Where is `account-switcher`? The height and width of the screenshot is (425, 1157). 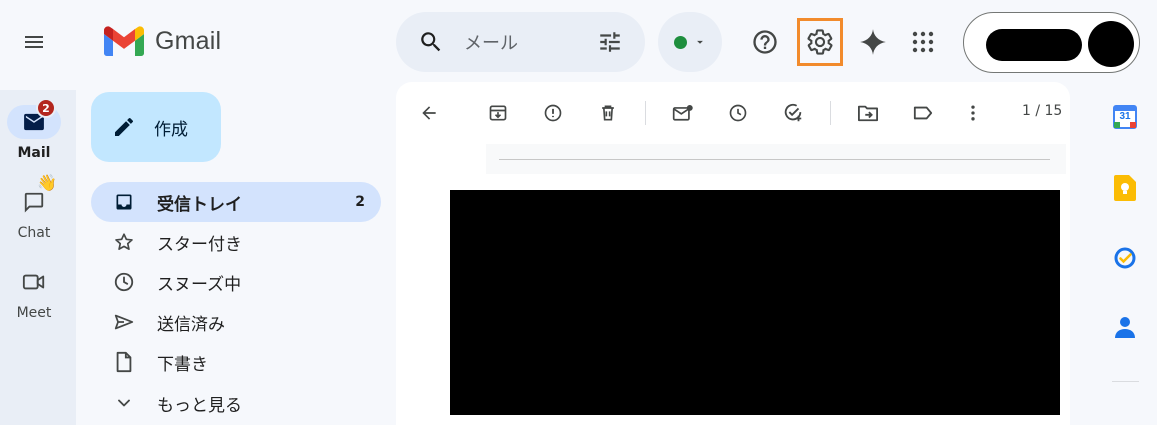 account-switcher is located at coordinates (1051, 42).